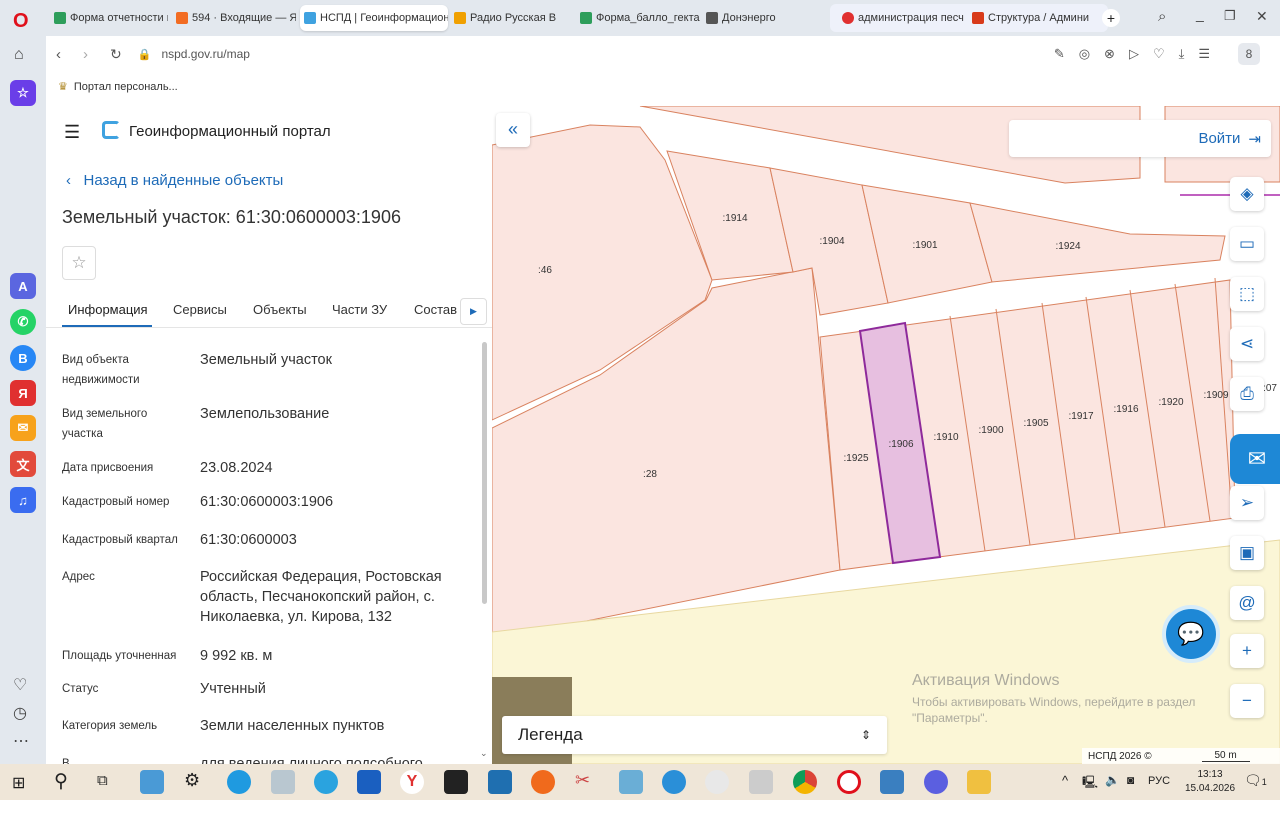 The image size is (1280, 829). Describe the element at coordinates (638, 18) in the screenshot. I see `browser-tab: Форма_балло_гекта` at that location.